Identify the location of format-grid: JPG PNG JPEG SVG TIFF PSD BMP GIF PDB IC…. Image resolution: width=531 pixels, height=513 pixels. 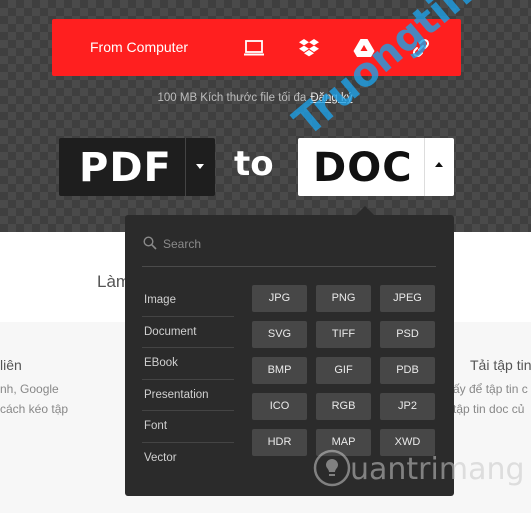
(344, 370).